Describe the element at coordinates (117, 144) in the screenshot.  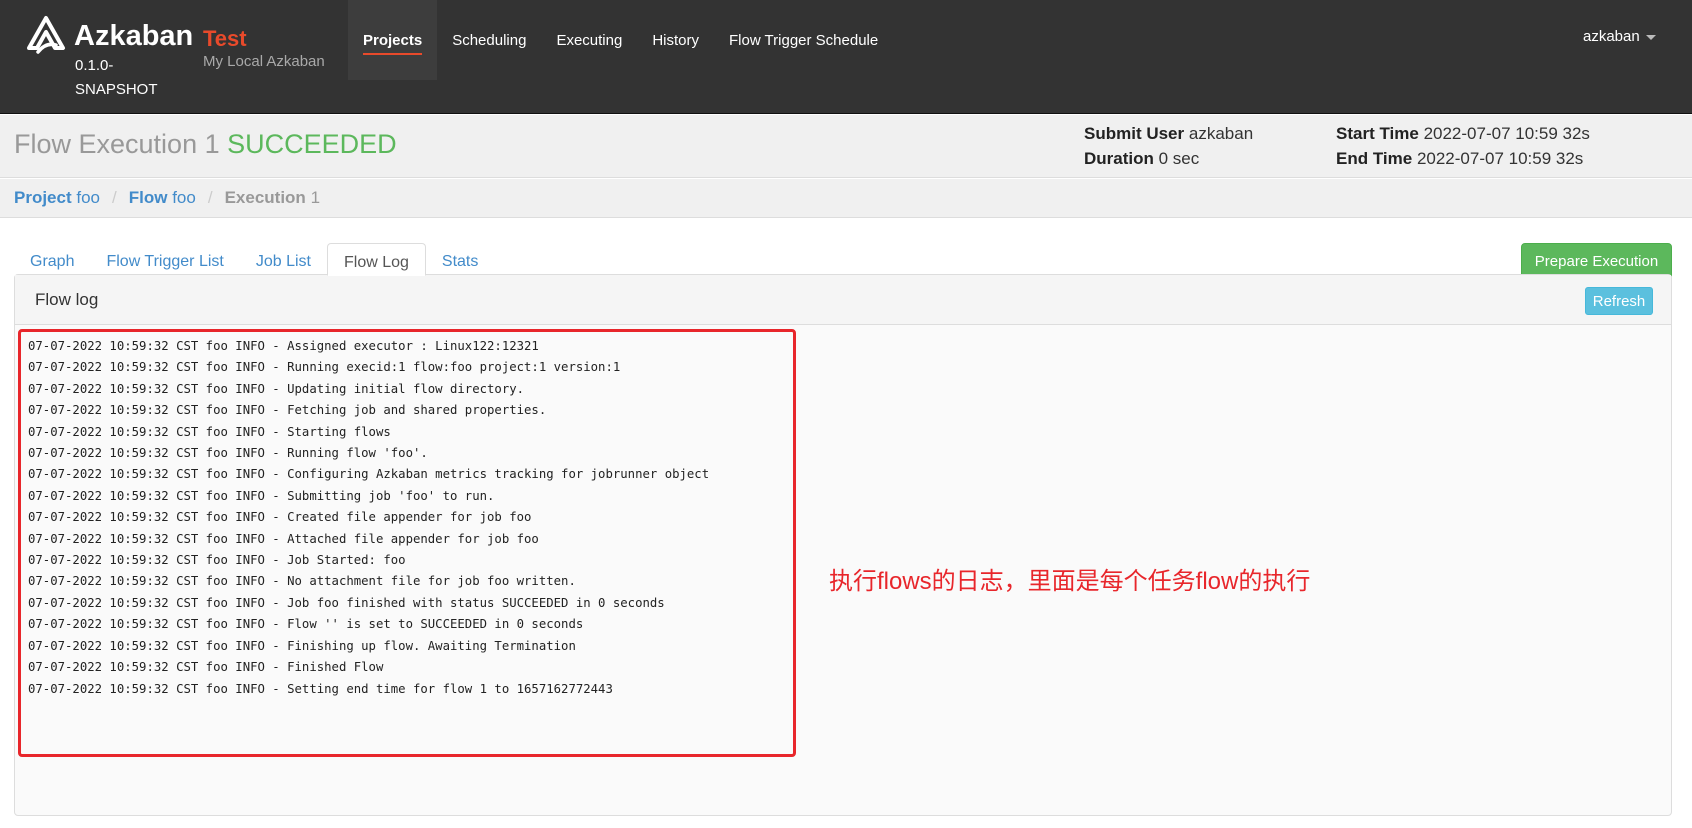
I see `page-title-text: Flow Execution 1` at that location.